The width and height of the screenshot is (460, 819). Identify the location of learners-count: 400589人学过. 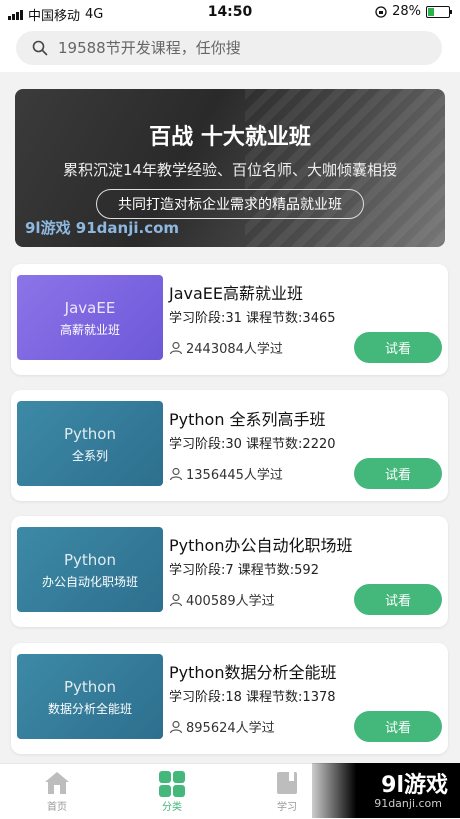
(222, 599).